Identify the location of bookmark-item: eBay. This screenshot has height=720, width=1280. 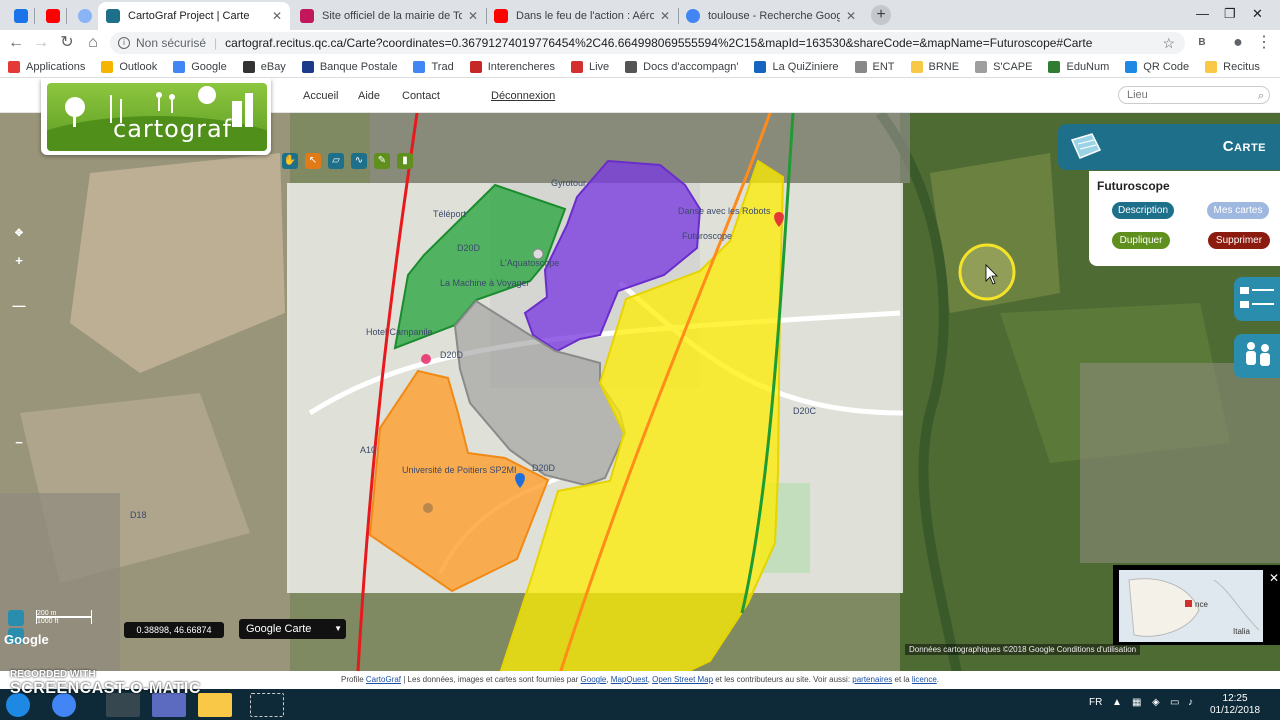
(264, 66).